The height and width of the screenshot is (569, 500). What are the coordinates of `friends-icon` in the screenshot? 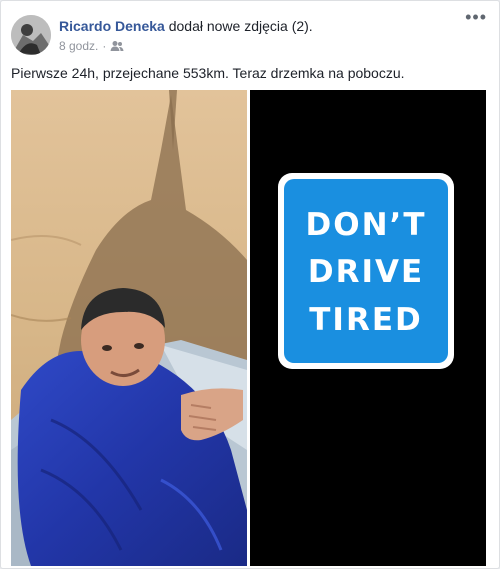 It's located at (117, 46).